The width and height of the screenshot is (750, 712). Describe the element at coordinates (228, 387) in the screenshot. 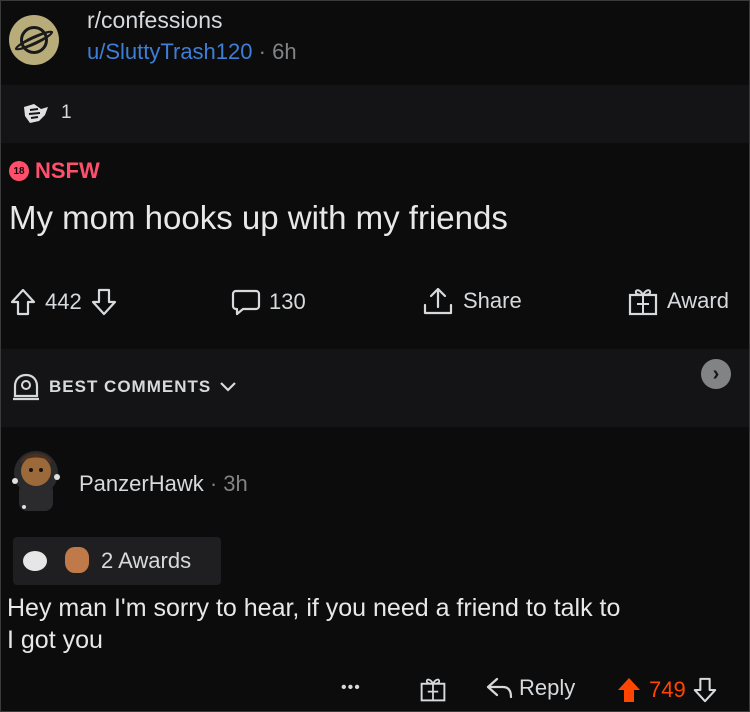

I see `chevron-down-icon` at that location.